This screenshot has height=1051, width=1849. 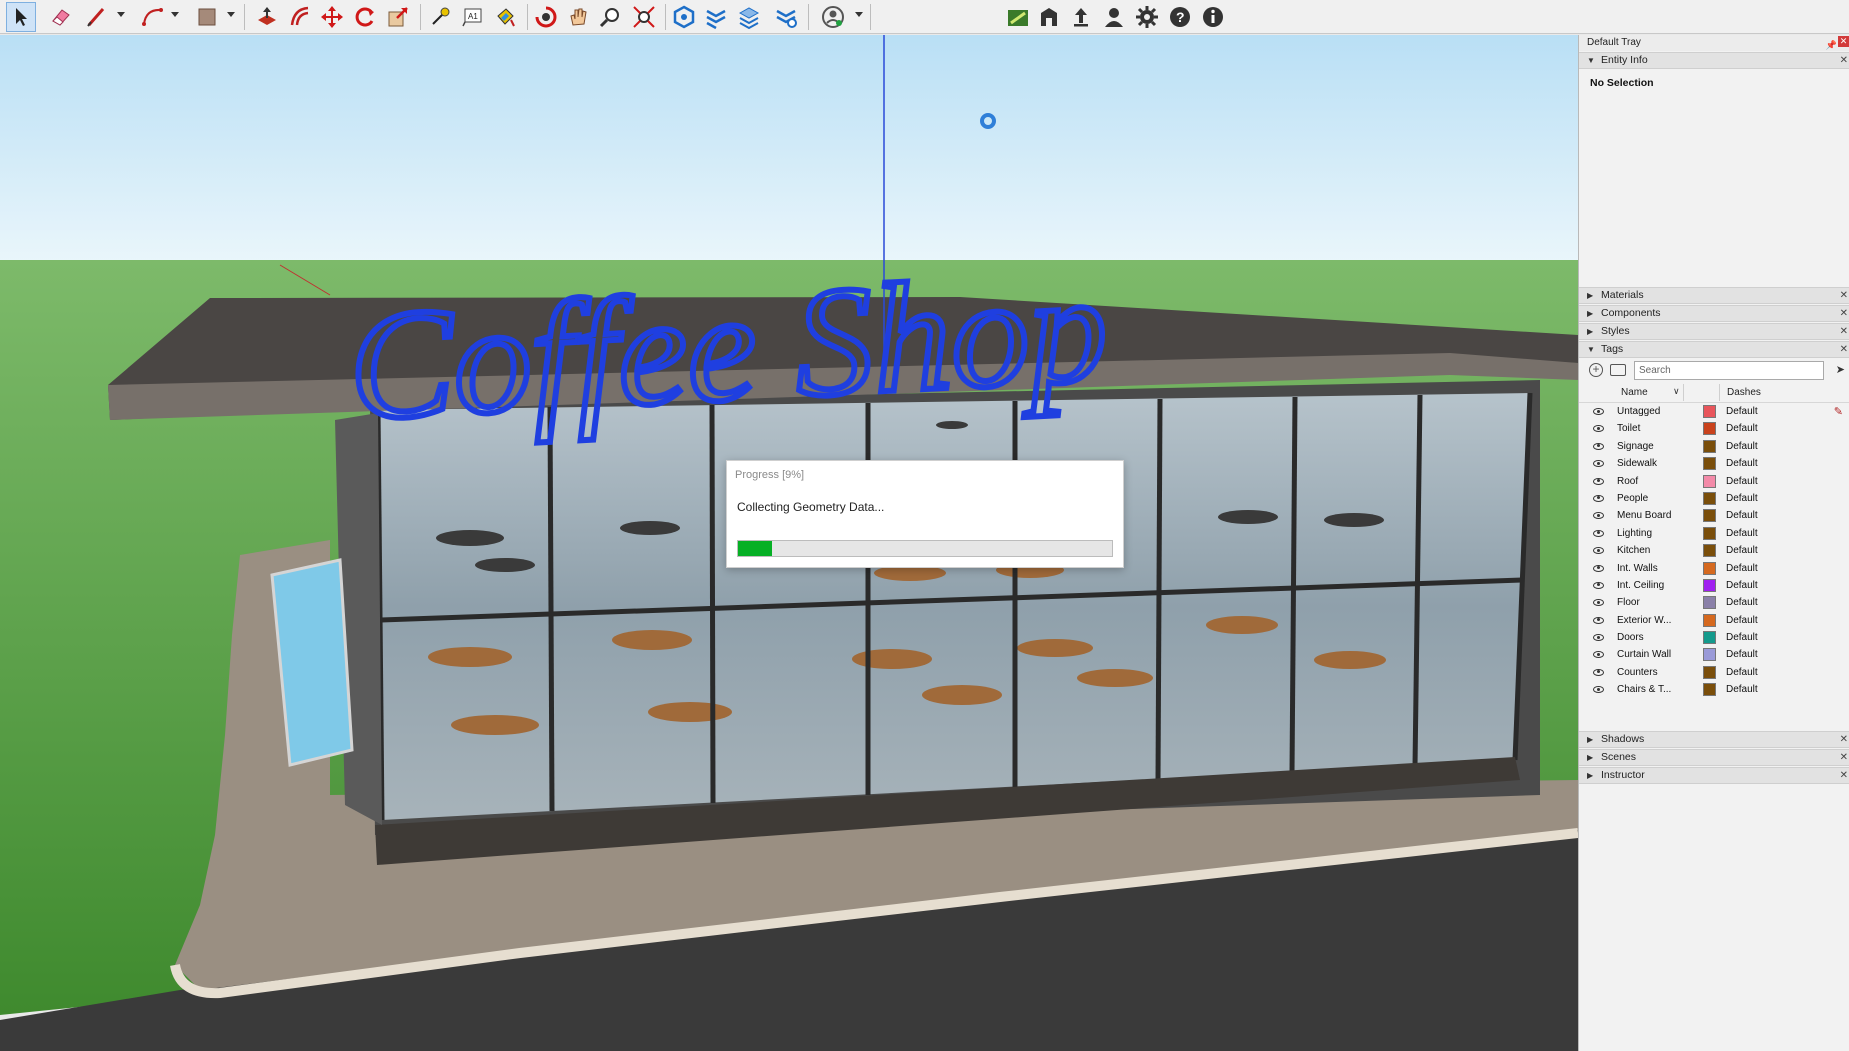 What do you see at coordinates (859, 14) in the screenshot?
I see `account-dropdown-icon` at bounding box center [859, 14].